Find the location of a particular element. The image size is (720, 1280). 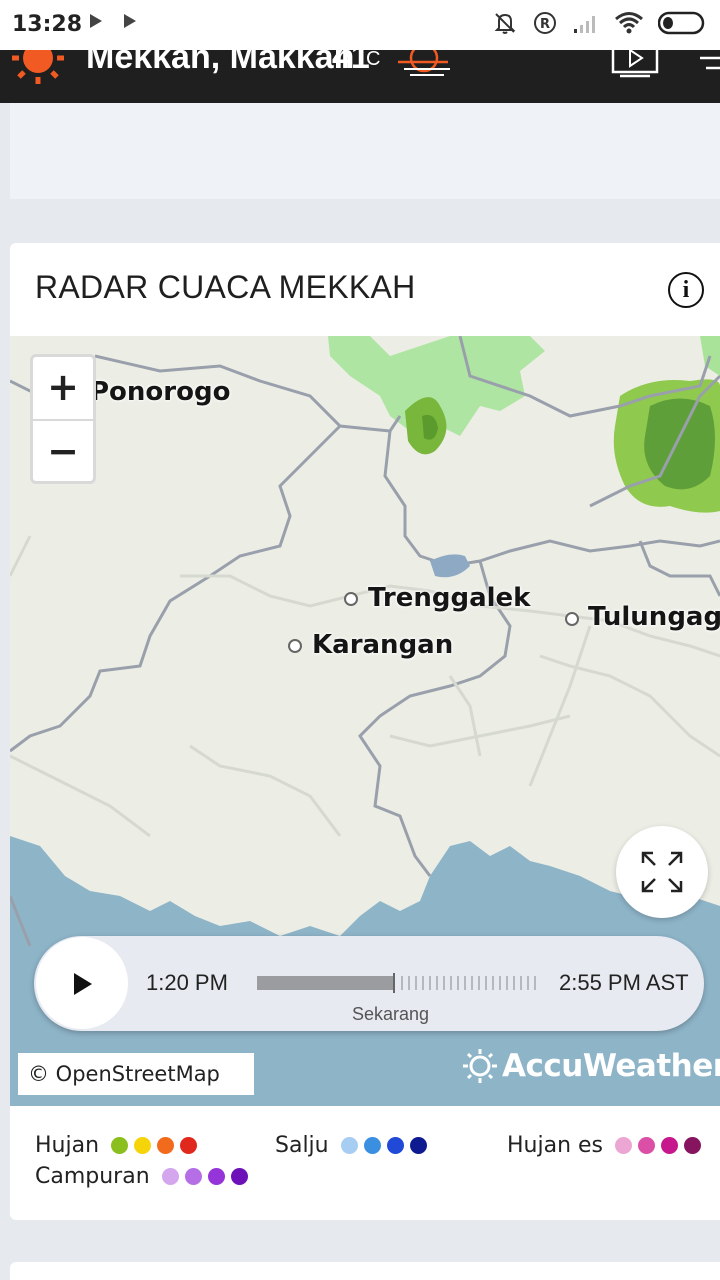

ad-placeholder-panel is located at coordinates (365, 151).